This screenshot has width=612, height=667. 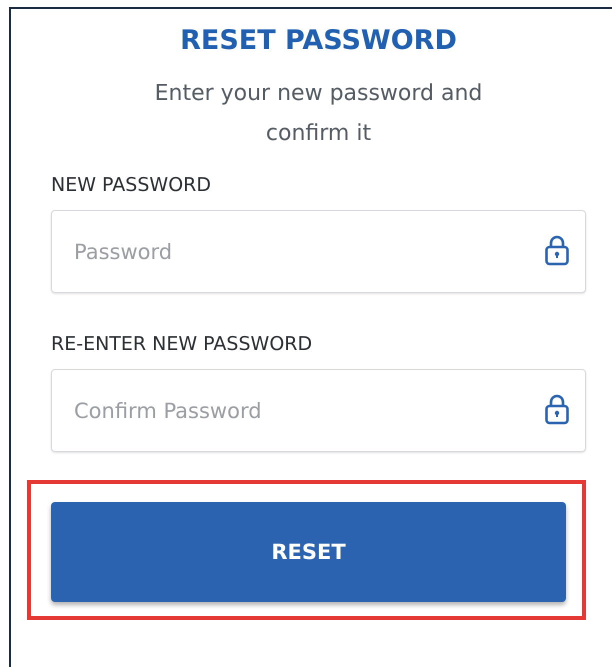 What do you see at coordinates (318, 410) in the screenshot?
I see `password-field: Confirm Password` at bounding box center [318, 410].